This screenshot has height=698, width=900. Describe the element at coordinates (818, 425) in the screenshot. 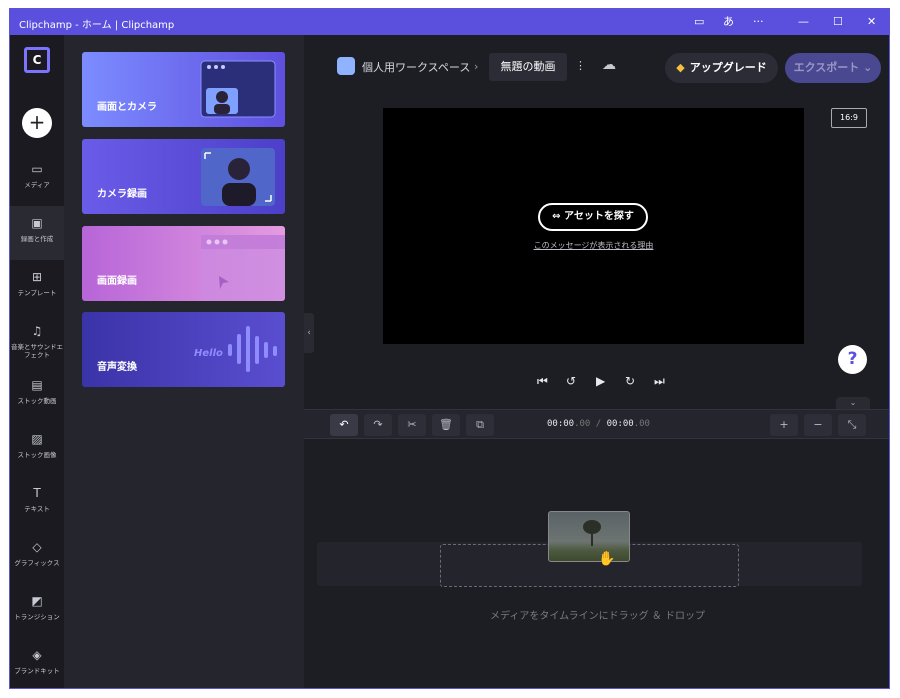

I see `zoom-out-icon: −` at that location.